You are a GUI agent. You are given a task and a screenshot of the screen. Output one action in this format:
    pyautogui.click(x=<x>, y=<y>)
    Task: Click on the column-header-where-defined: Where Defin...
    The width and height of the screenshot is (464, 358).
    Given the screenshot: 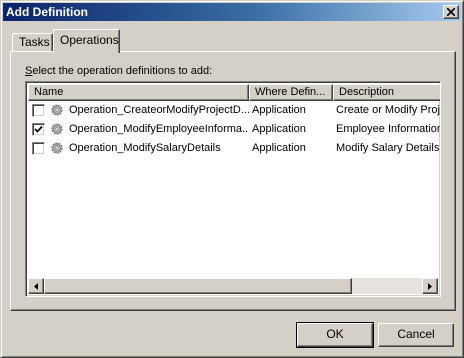 What is the action you would take?
    pyautogui.click(x=291, y=92)
    